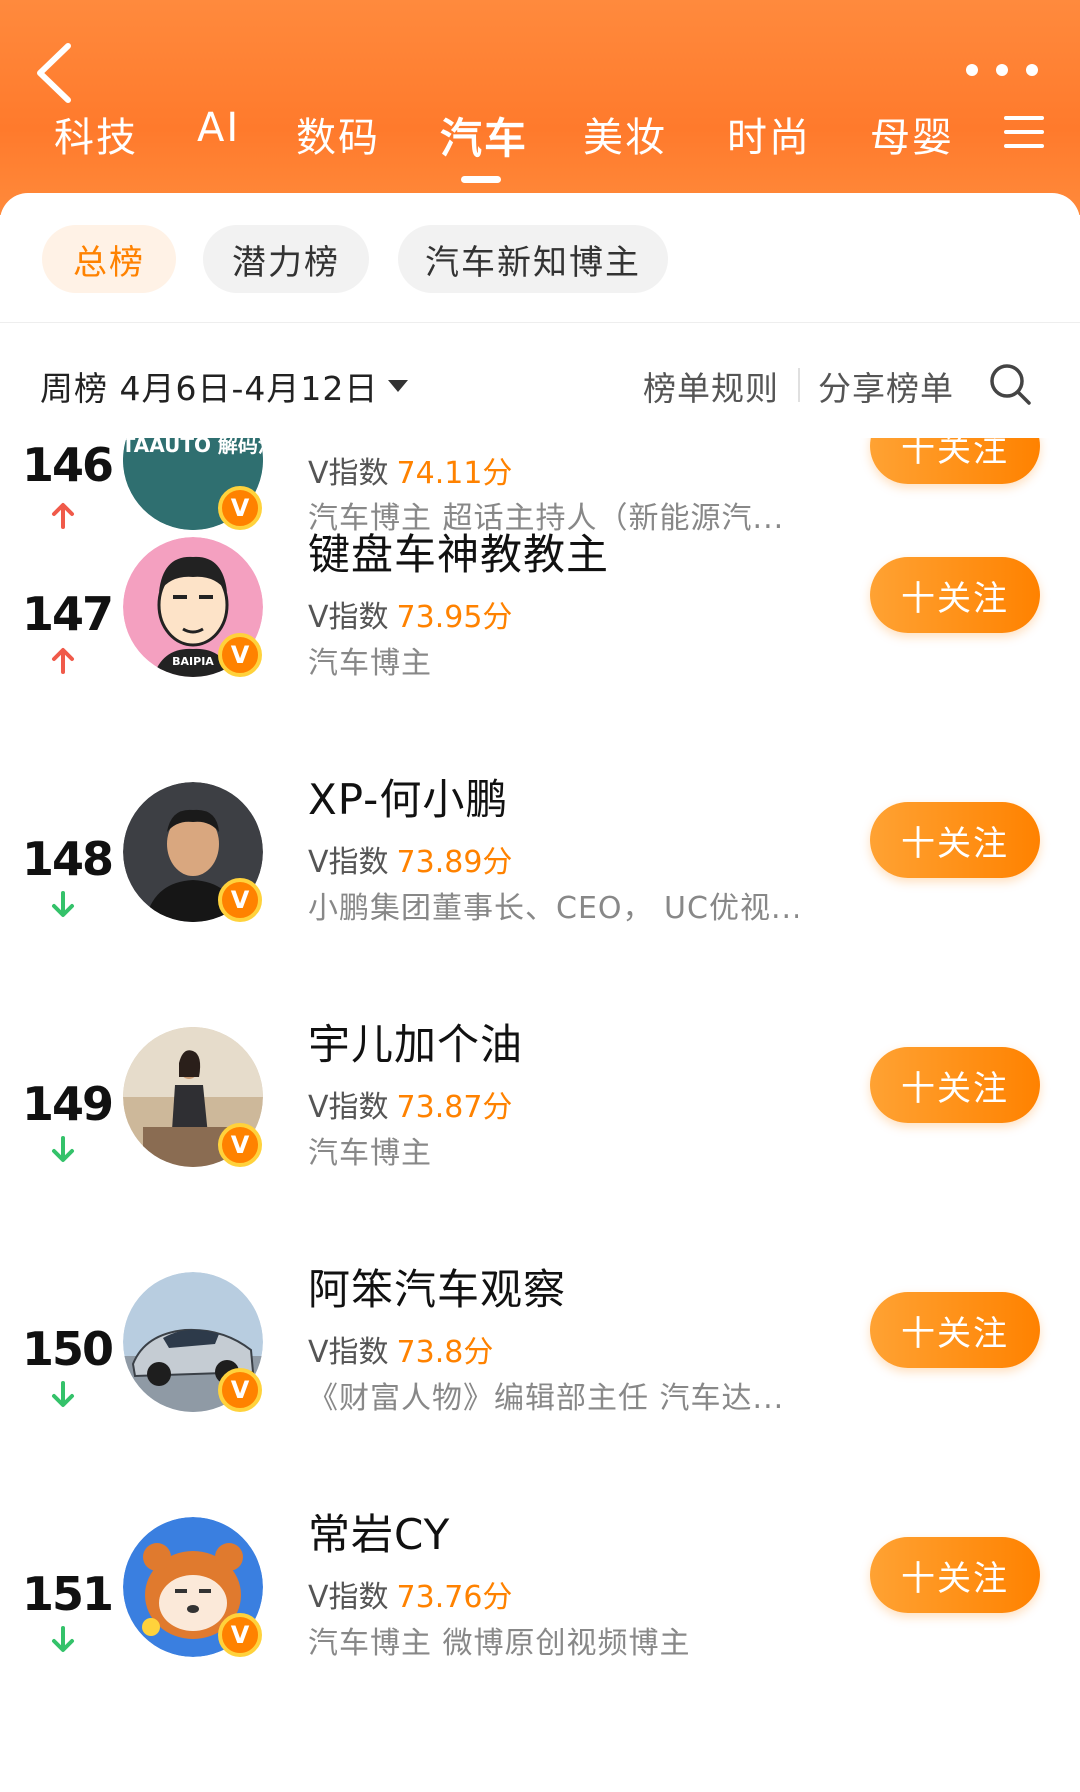  What do you see at coordinates (886, 386) in the screenshot?
I see `share-ranking-link: 分享榜单` at bounding box center [886, 386].